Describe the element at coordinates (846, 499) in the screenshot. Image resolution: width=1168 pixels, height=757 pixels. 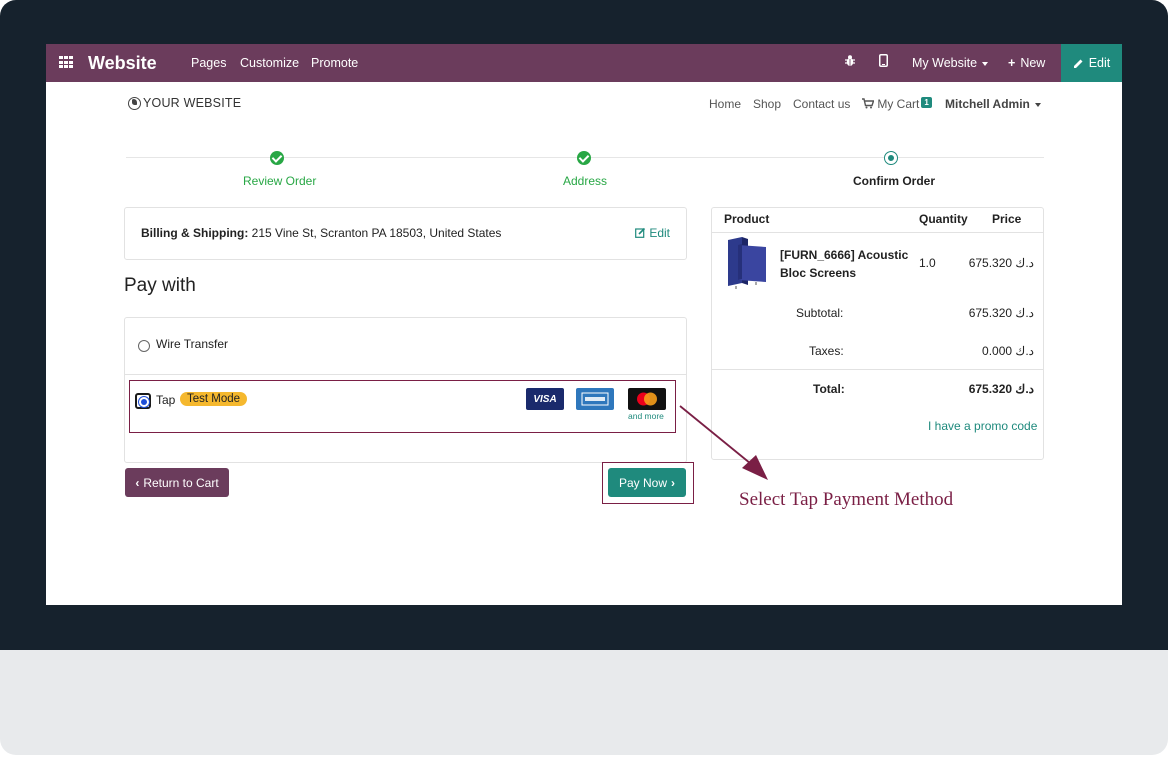
I see `annotation-caption: Select Tap Payment Method` at that location.